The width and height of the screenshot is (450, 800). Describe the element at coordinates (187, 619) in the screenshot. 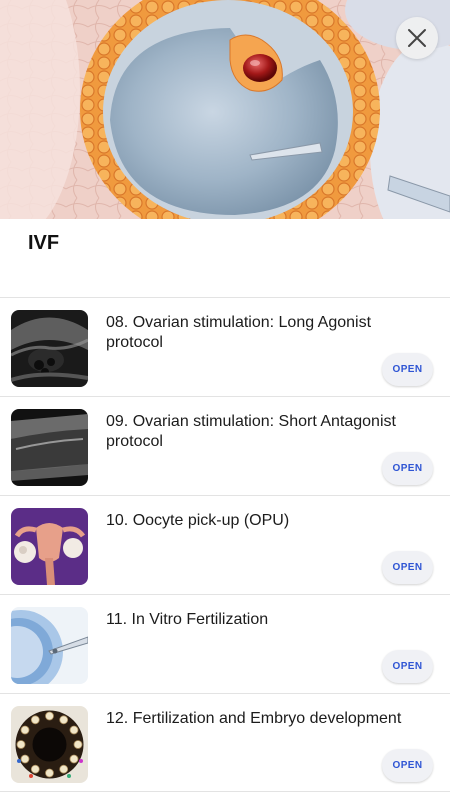

I see `lesson-title: 11. In Vitro Fertilization` at that location.